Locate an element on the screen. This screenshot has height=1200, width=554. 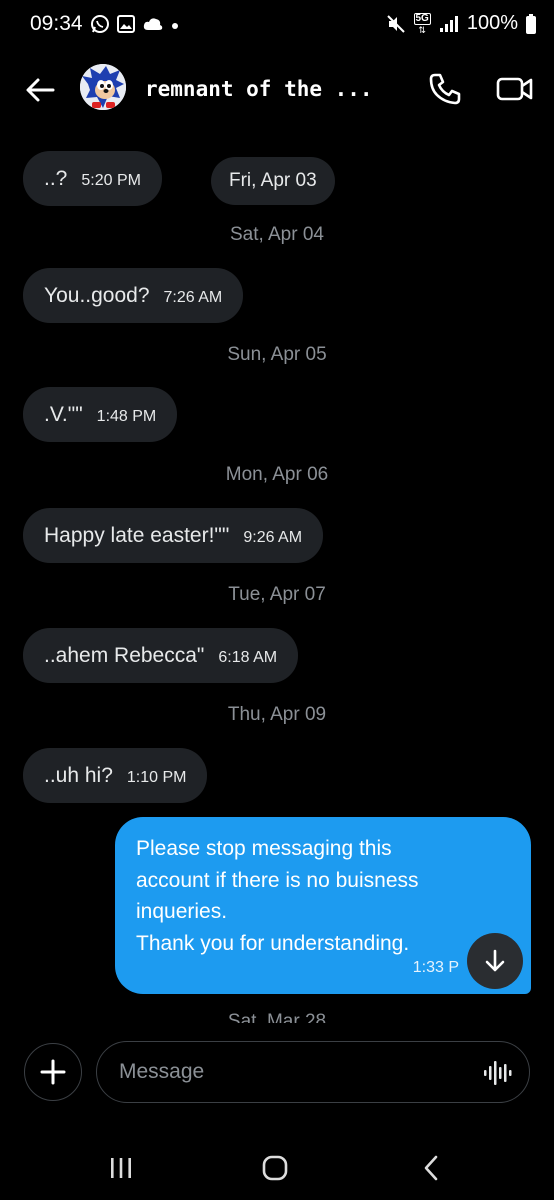
back-icon is located at coordinates (431, 1168).